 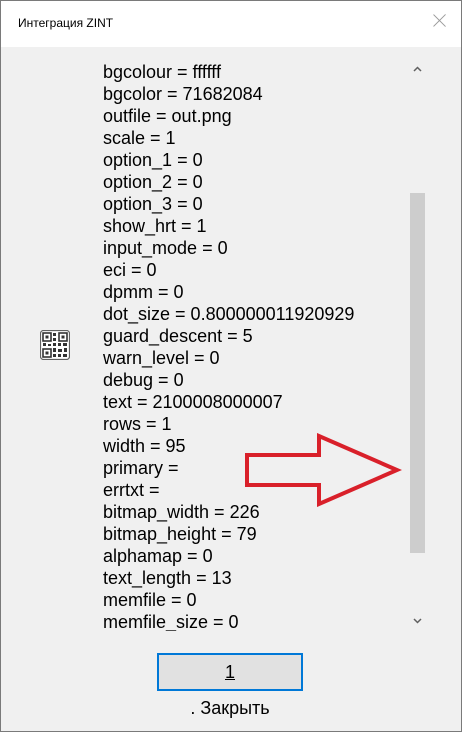 I want to click on window-title: Интеграция ZINT, so click(x=66, y=23).